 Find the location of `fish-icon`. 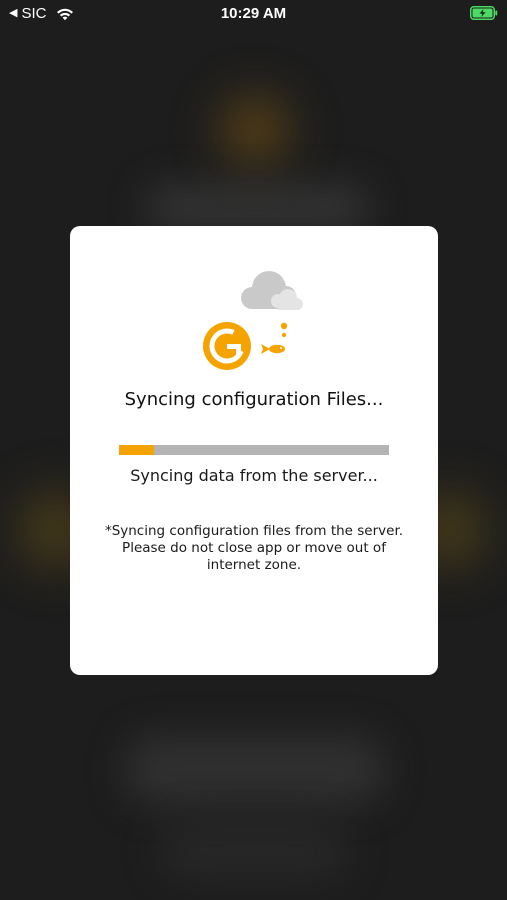

fish-icon is located at coordinates (274, 338).